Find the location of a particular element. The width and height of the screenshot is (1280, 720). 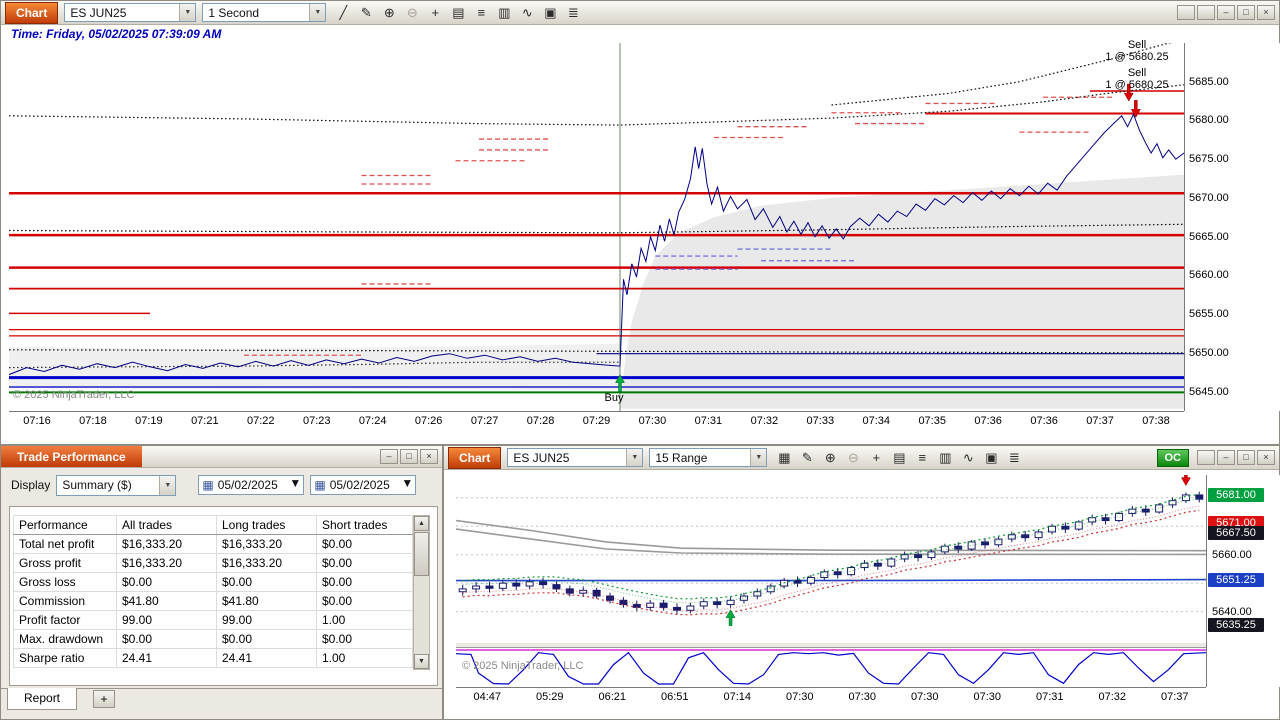

time-axis-label: 07:29 is located at coordinates (596, 421).